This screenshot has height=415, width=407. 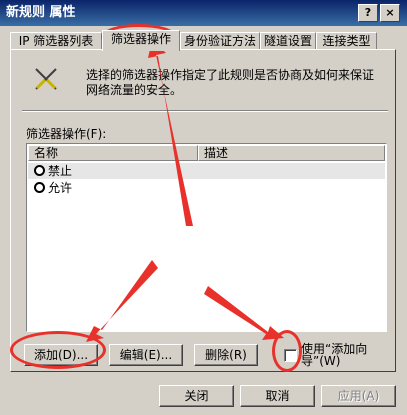 What do you see at coordinates (41, 12) in the screenshot?
I see `window-title: 新规则 属性` at bounding box center [41, 12].